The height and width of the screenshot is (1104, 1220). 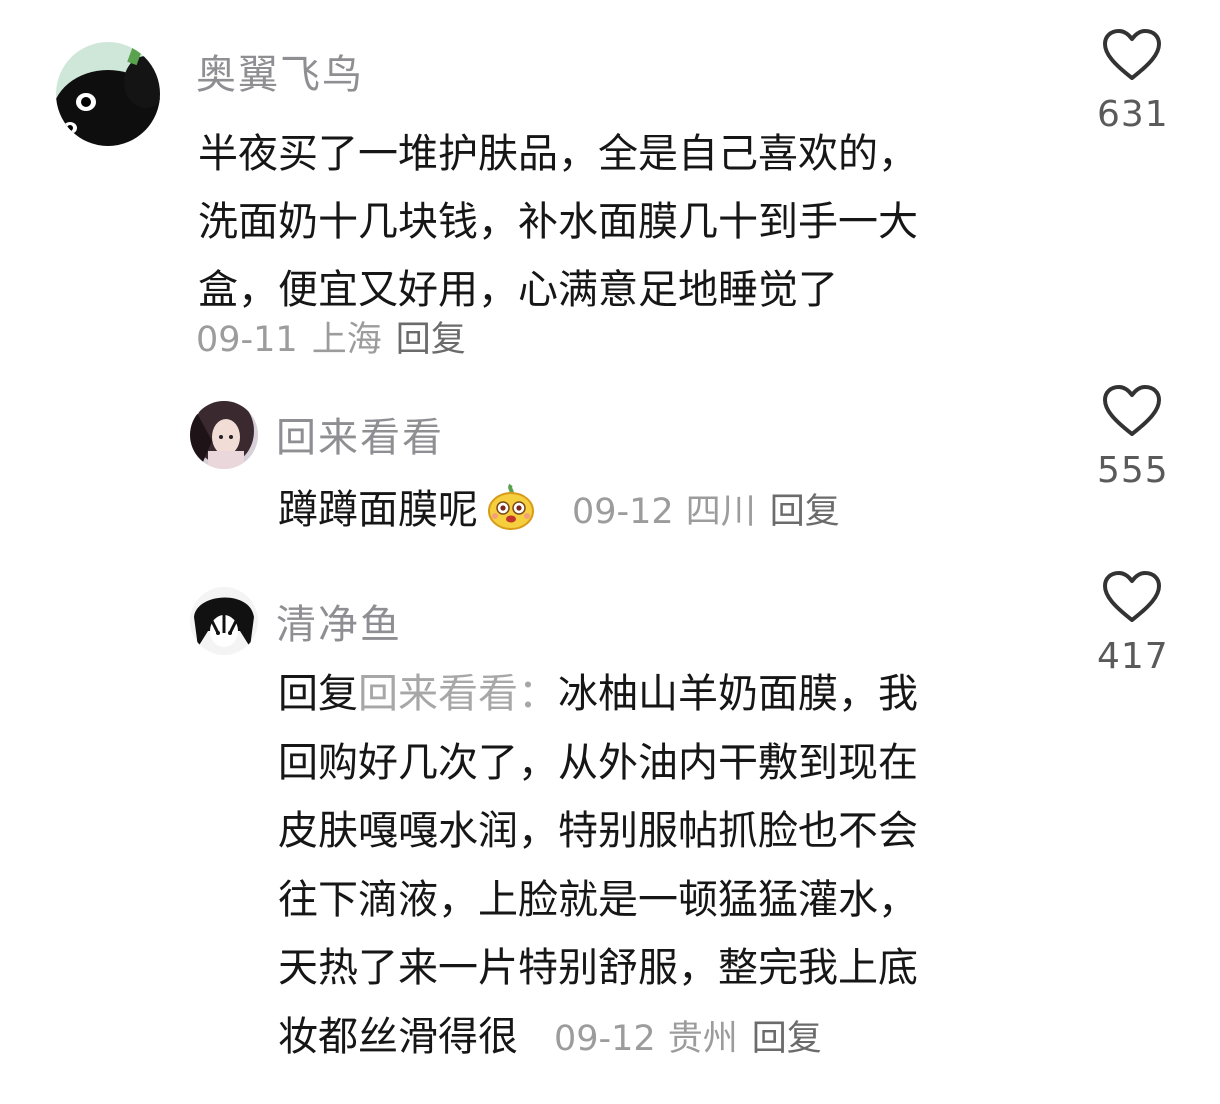 What do you see at coordinates (398, 1036) in the screenshot?
I see `comment-text-segment: 妆都丝滑得很` at bounding box center [398, 1036].